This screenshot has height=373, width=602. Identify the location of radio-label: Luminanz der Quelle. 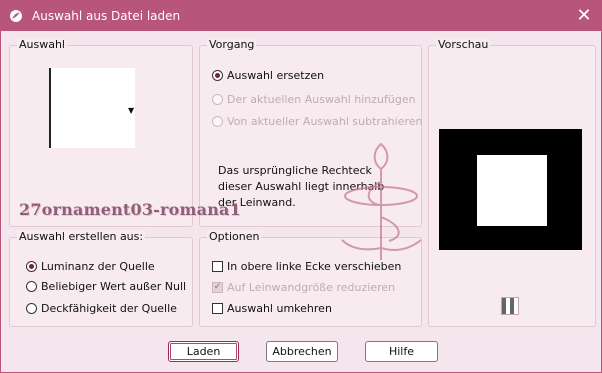
(98, 266).